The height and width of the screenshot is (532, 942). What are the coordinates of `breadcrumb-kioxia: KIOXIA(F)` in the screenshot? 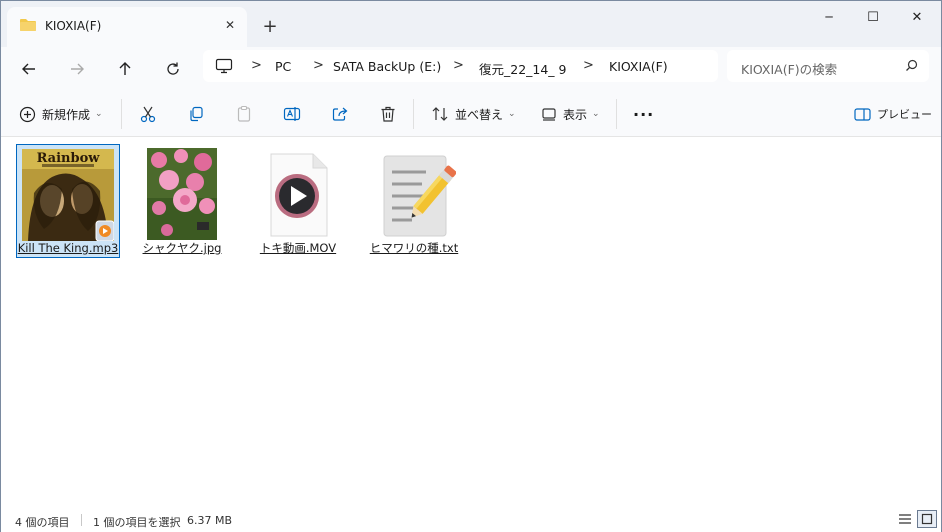 It's located at (638, 66).